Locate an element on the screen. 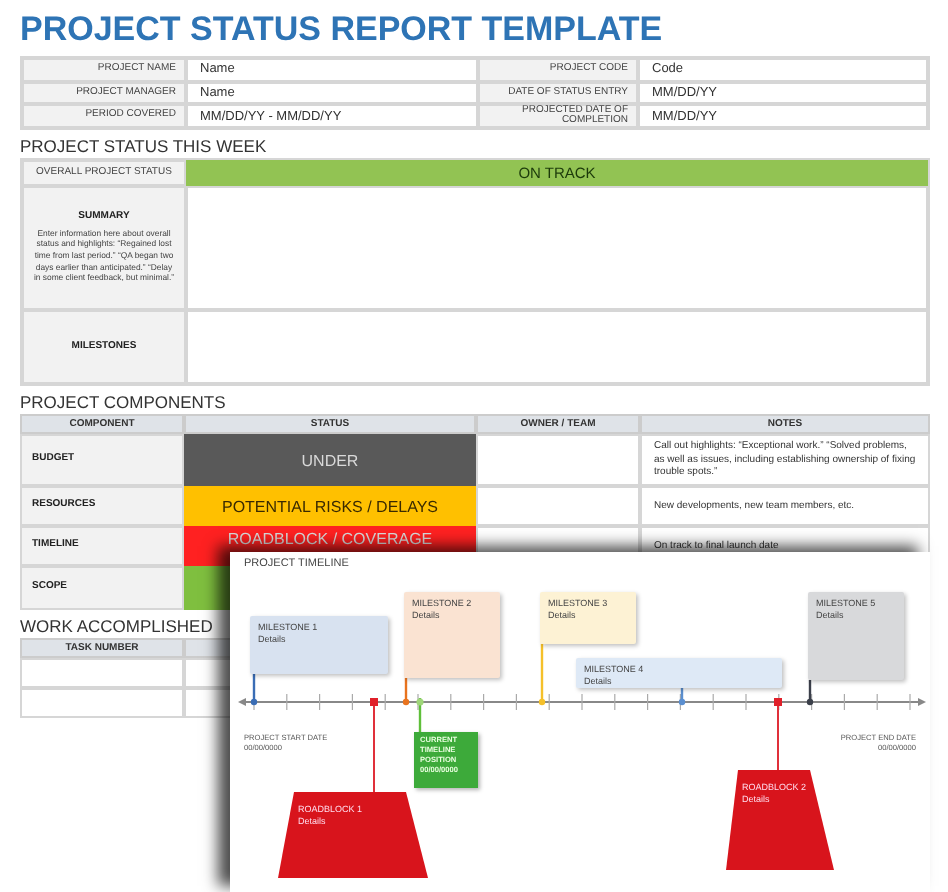  status-cell: UNDER is located at coordinates (330, 460).